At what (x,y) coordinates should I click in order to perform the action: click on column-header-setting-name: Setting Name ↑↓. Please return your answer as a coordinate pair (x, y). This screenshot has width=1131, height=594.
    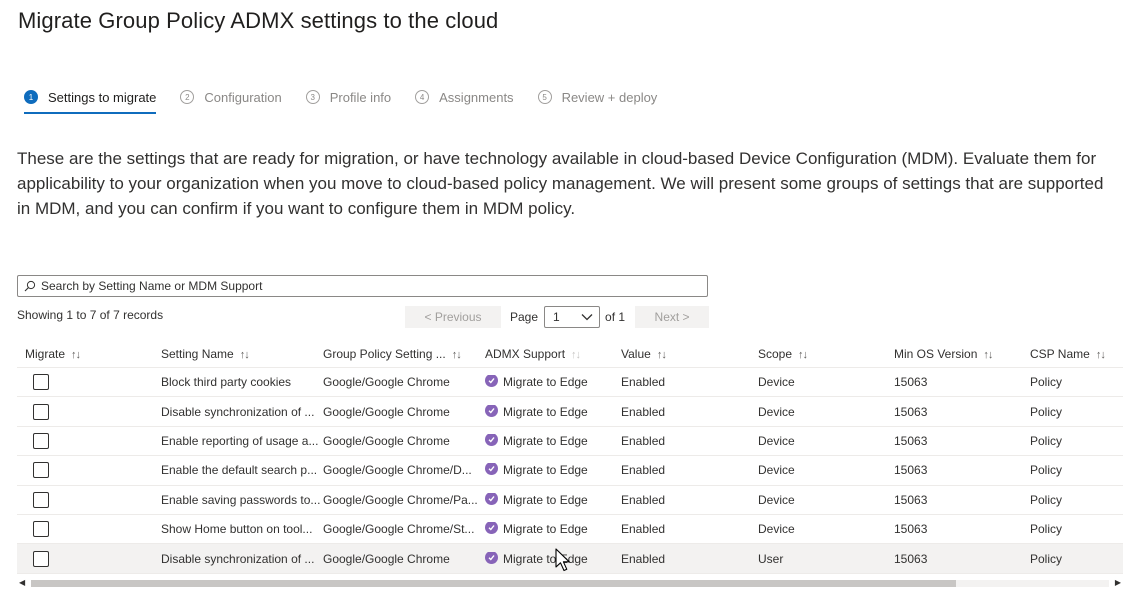
    Looking at the image, I should click on (242, 354).